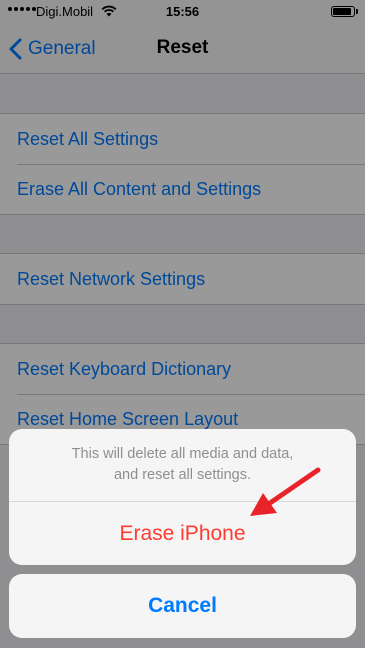 The width and height of the screenshot is (365, 648). I want to click on erase-iphone-button: Erase iPhone, so click(182, 533).